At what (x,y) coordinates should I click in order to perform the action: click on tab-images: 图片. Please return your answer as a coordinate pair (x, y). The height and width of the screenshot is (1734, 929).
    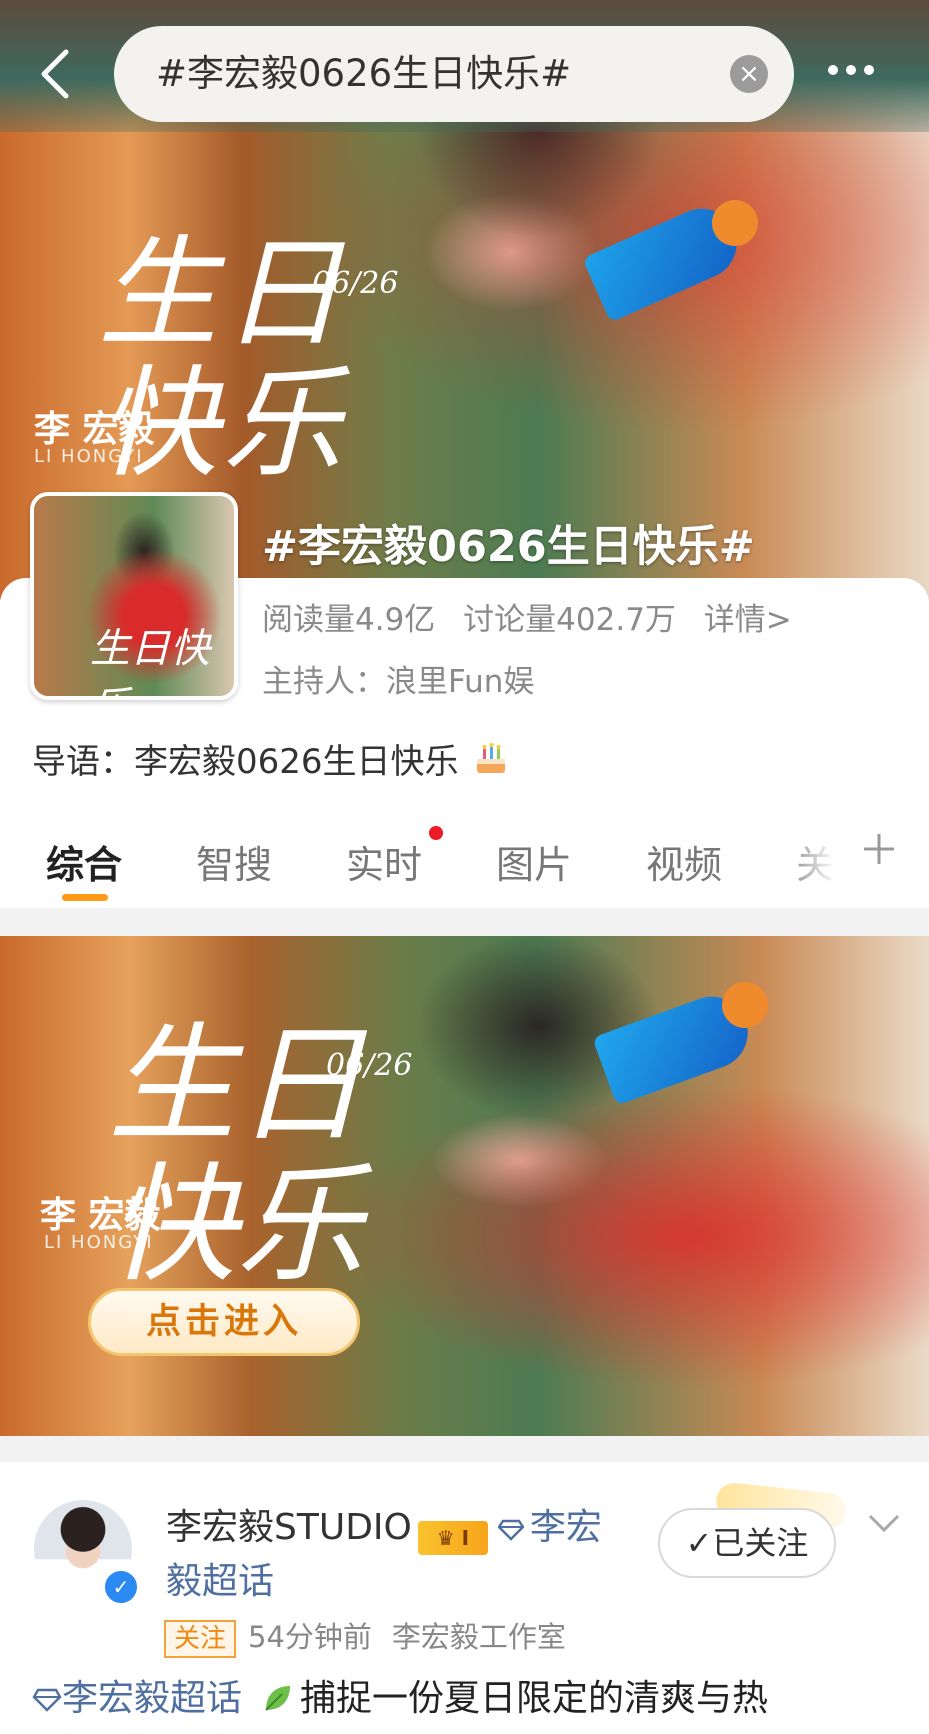
    Looking at the image, I should click on (534, 861).